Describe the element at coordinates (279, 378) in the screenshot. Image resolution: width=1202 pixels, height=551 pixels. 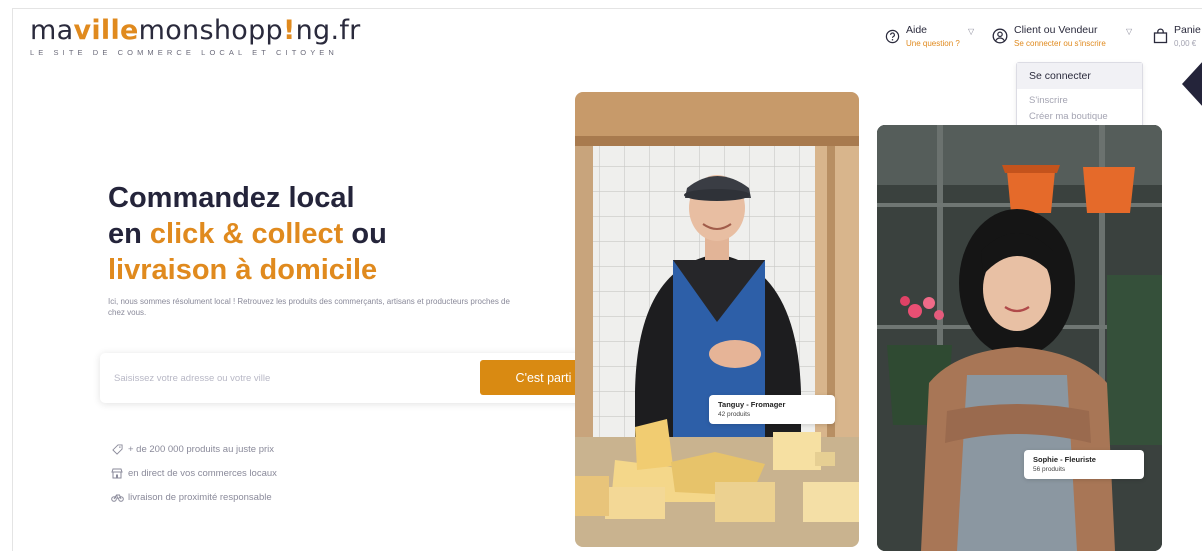
I see `address-input` at that location.